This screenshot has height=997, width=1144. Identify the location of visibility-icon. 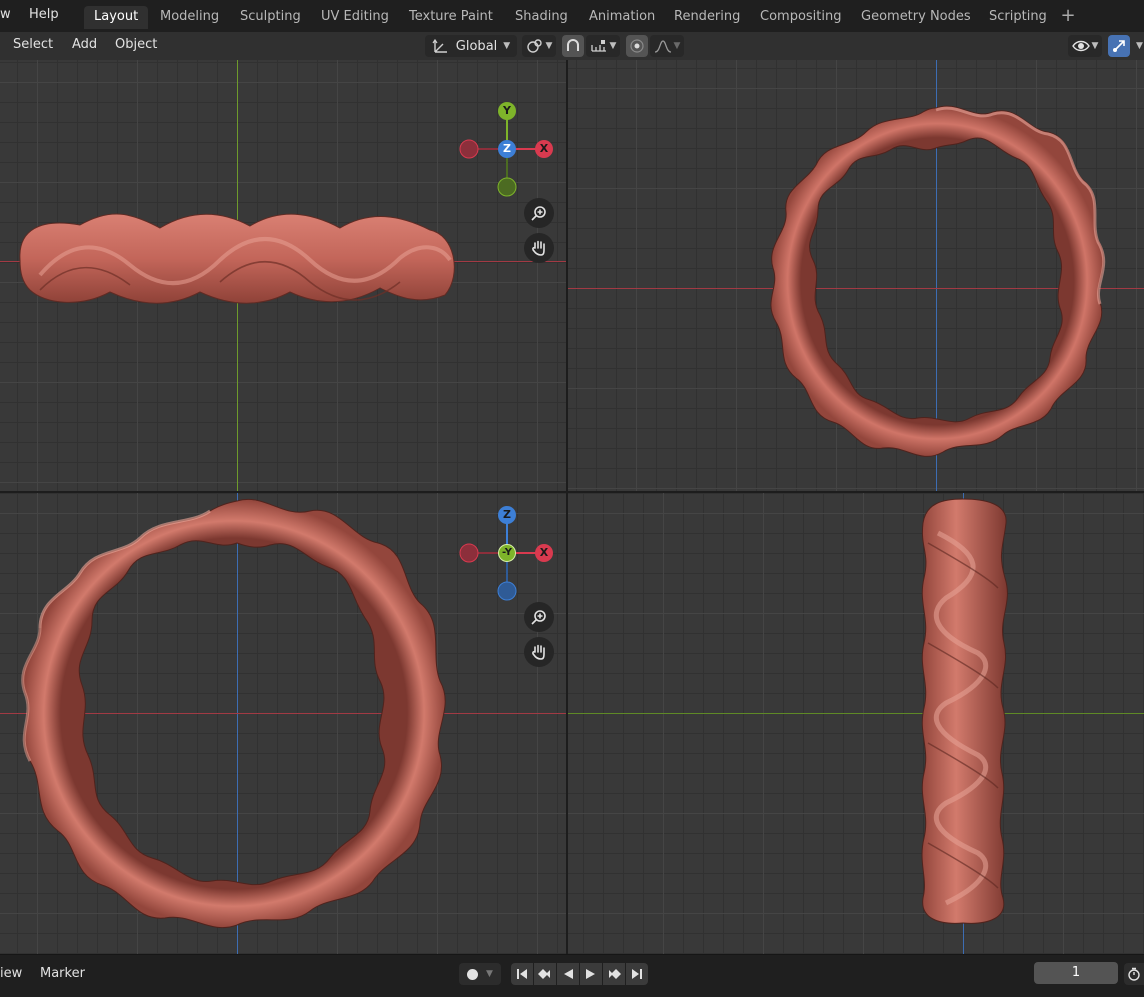
(1080, 46).